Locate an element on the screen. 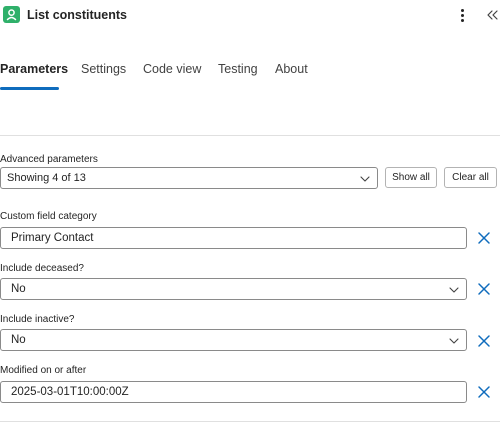  tab-settings: Settings is located at coordinates (103, 69).